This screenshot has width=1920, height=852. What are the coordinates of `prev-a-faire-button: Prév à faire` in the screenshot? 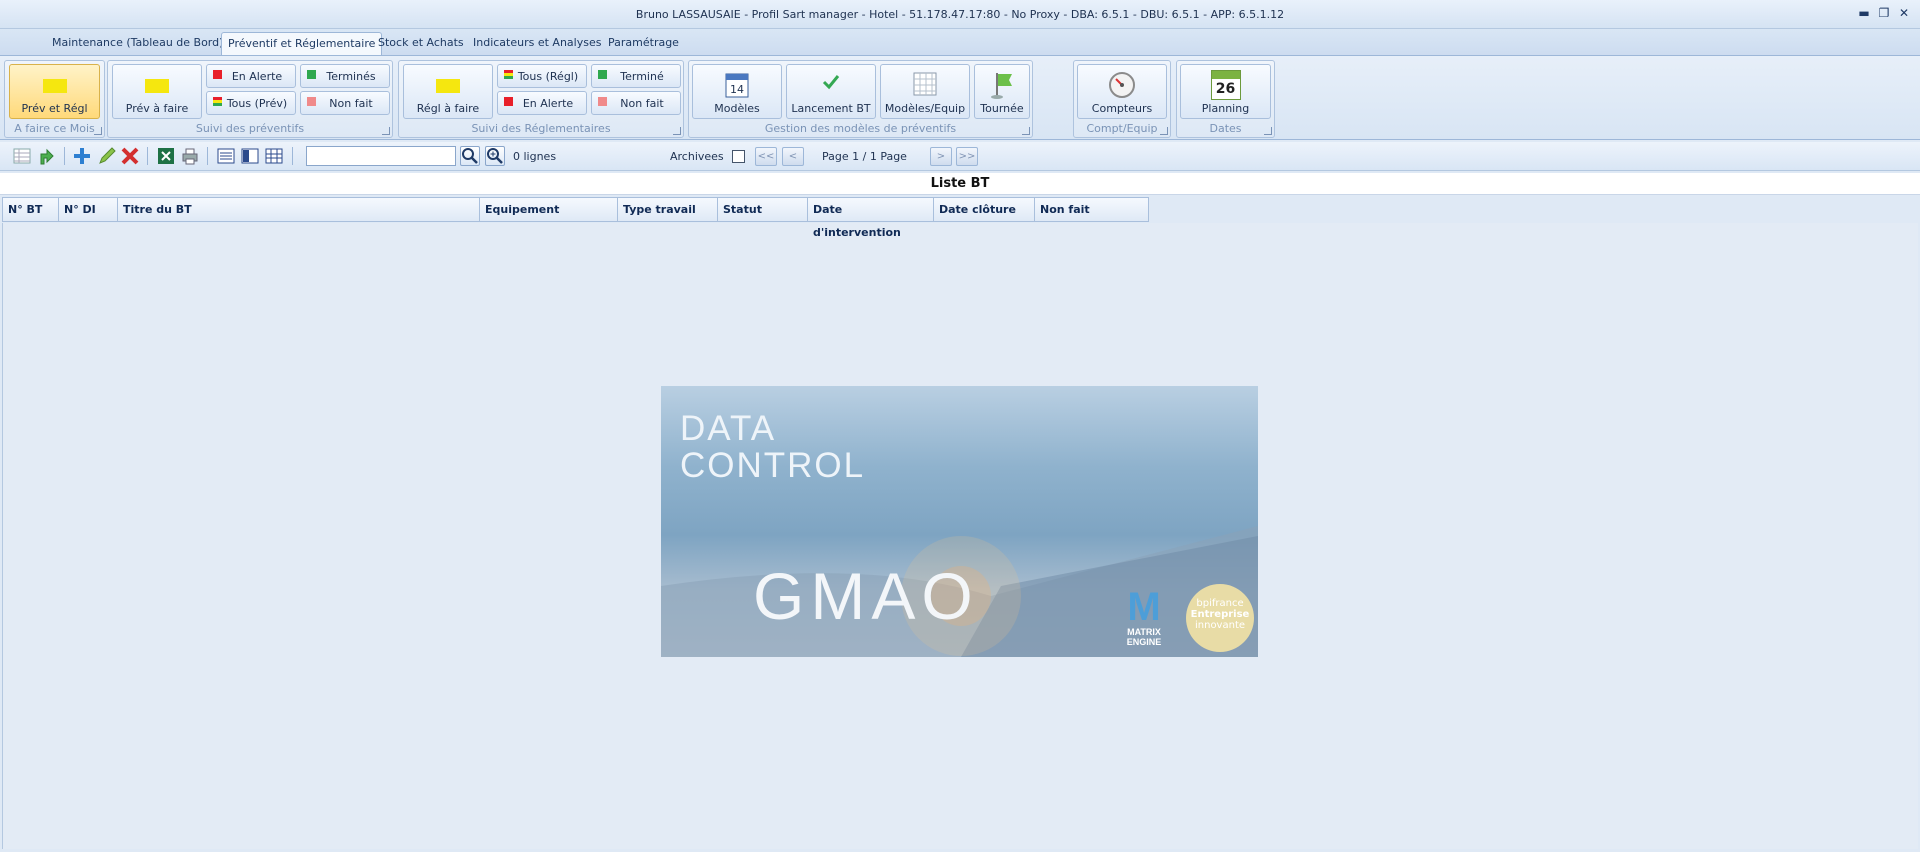 It's located at (157, 91).